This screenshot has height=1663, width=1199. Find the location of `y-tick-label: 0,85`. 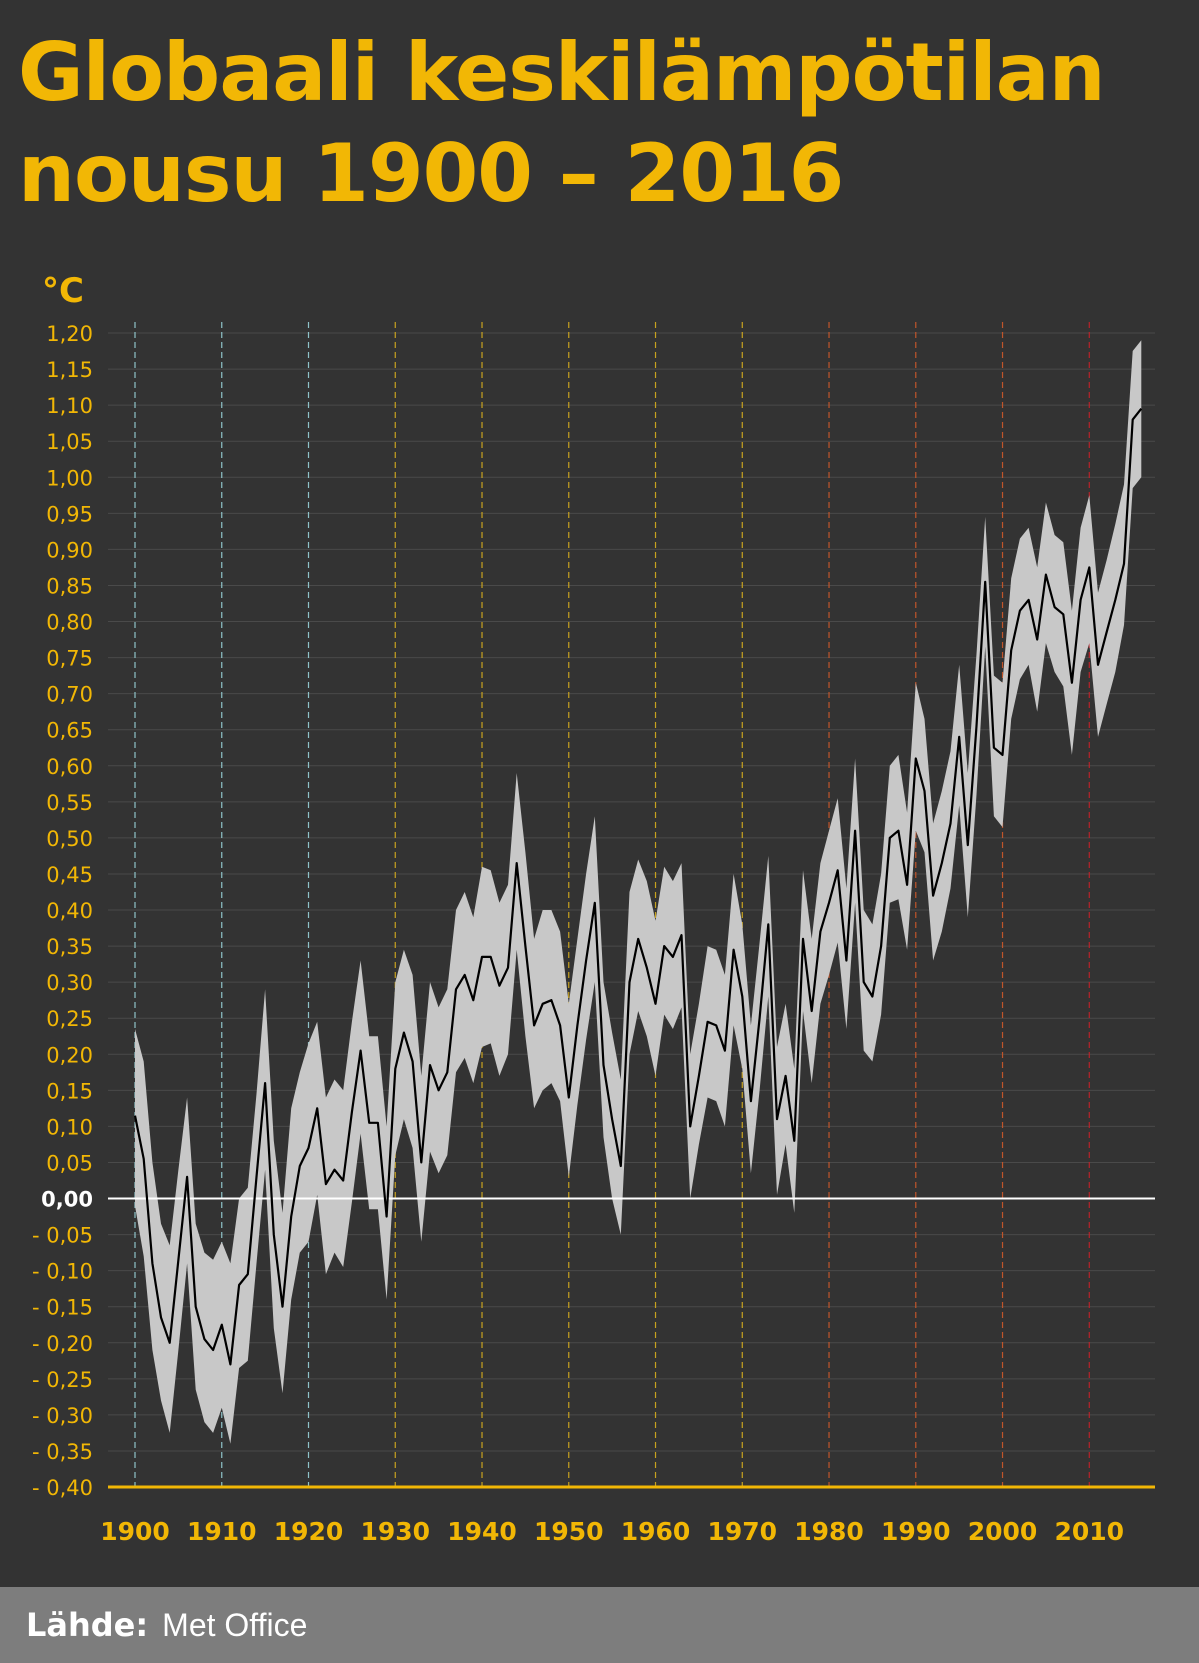

y-tick-label: 0,85 is located at coordinates (69, 586).